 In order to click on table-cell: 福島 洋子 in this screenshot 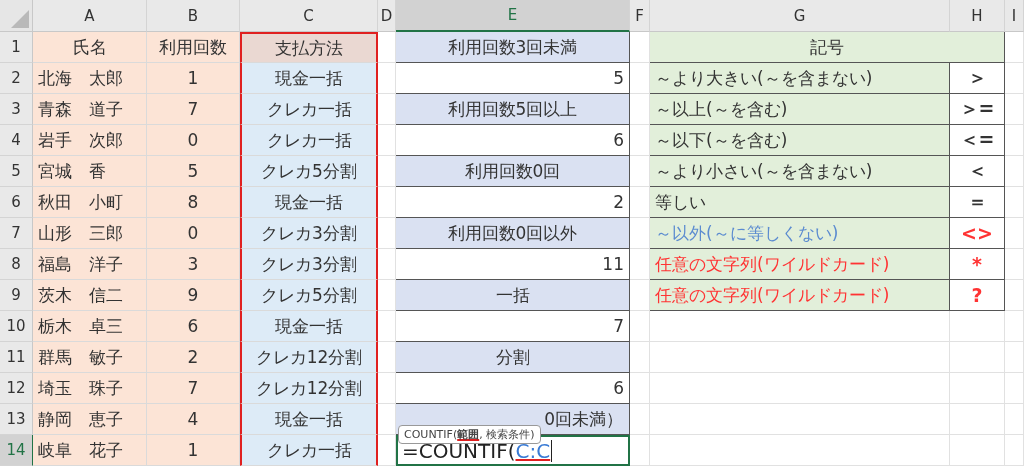, I will do `click(90, 264)`.